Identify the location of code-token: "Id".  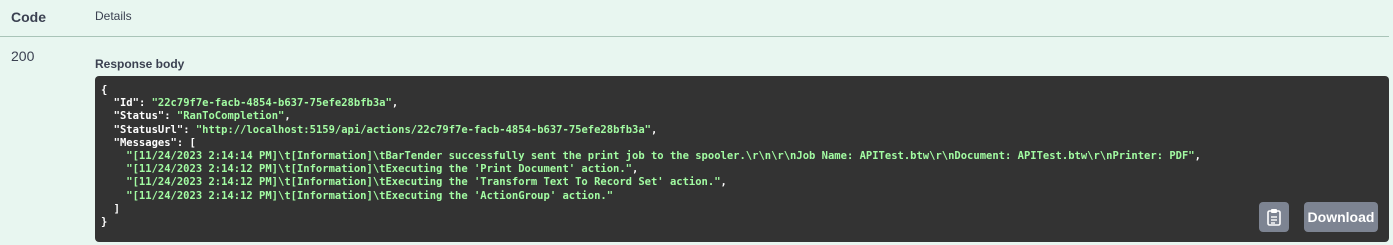
(120, 103).